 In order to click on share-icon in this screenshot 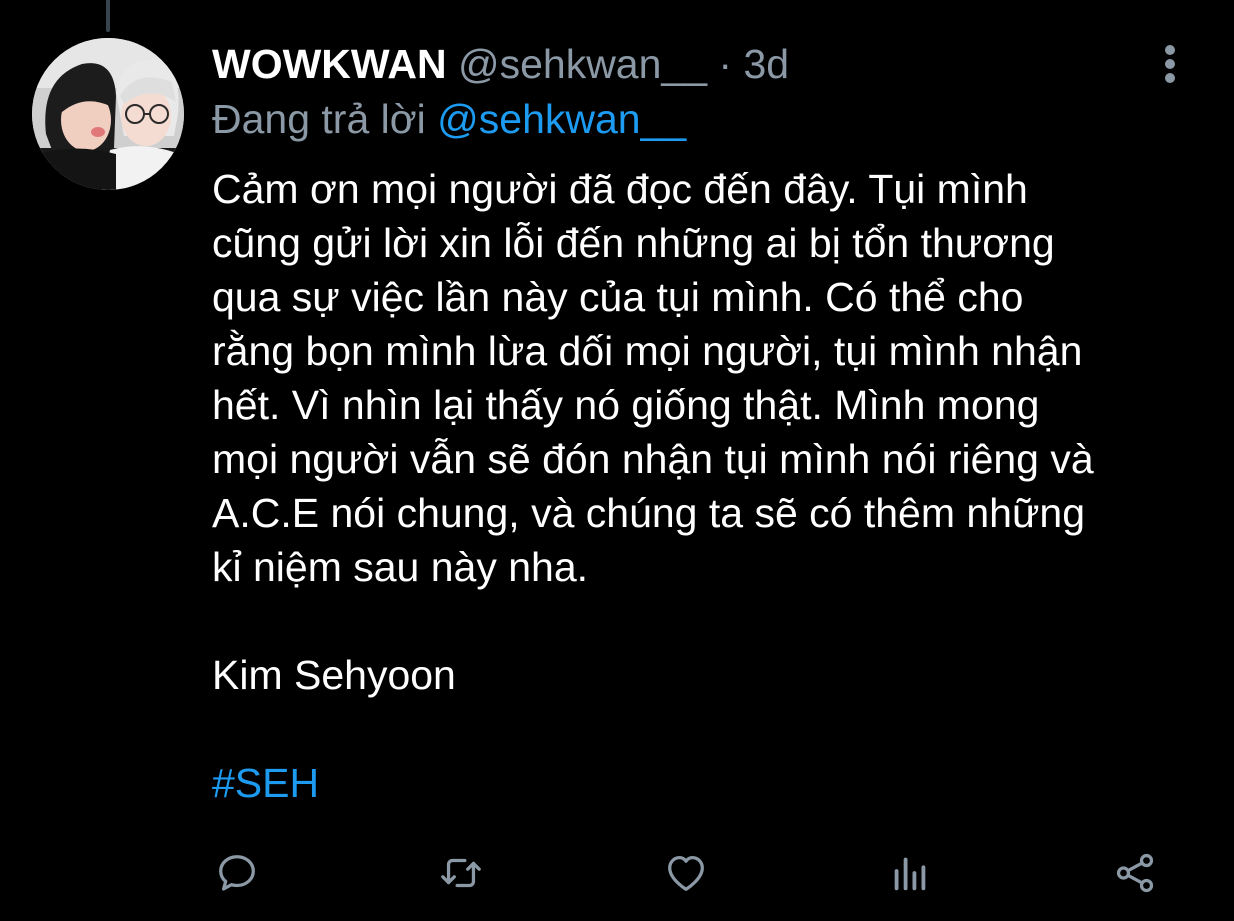, I will do `click(1135, 873)`.